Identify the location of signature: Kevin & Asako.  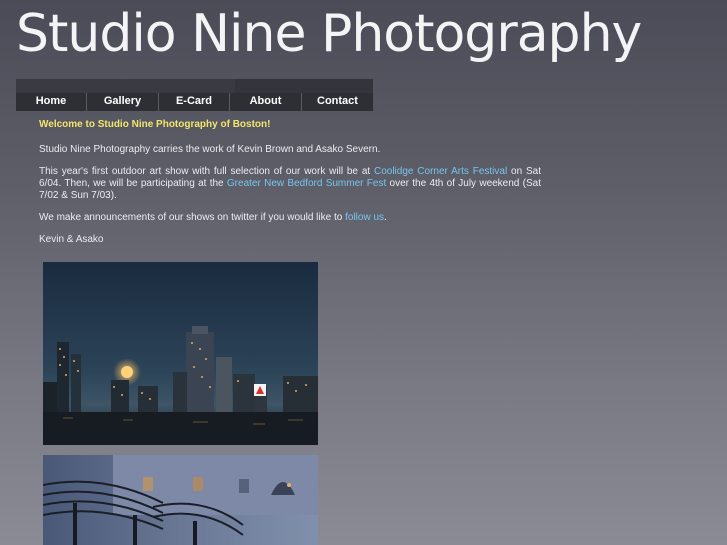
(71, 239).